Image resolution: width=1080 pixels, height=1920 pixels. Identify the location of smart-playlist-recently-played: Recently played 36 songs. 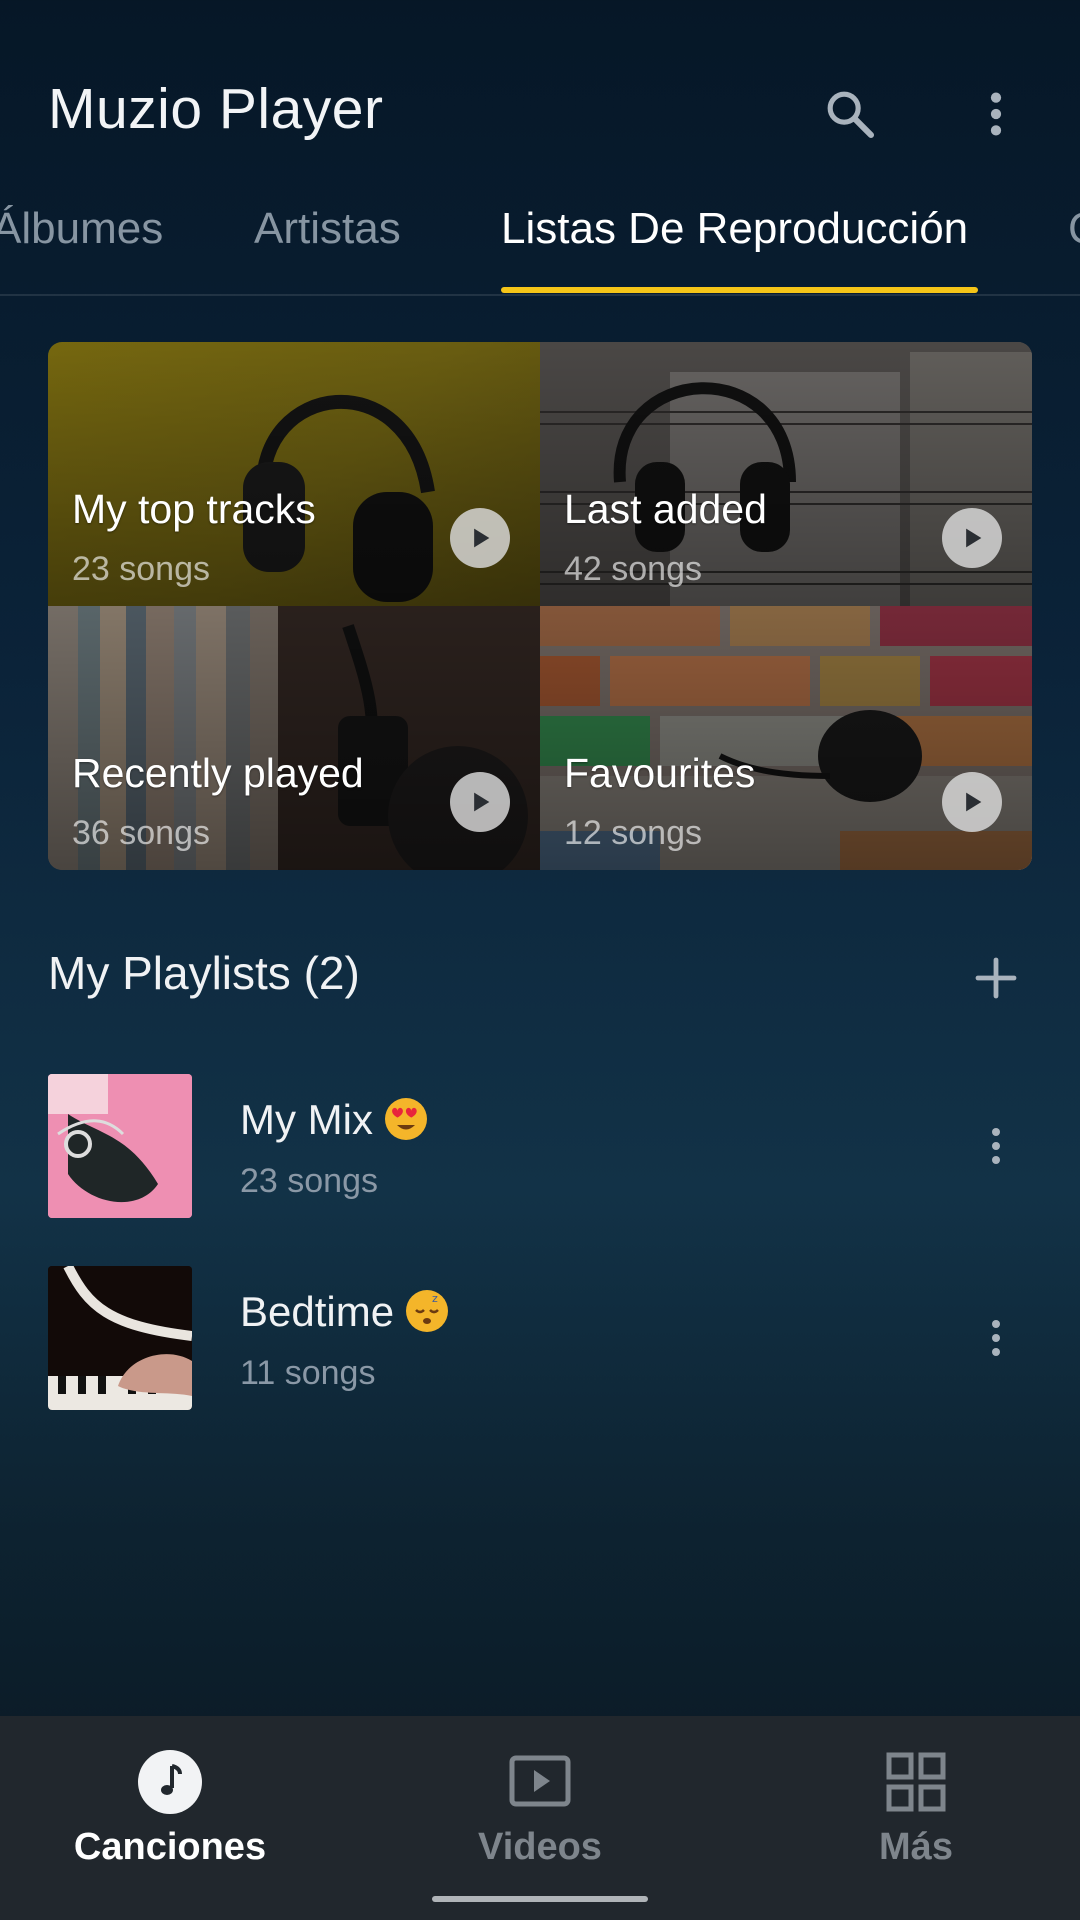
(294, 738).